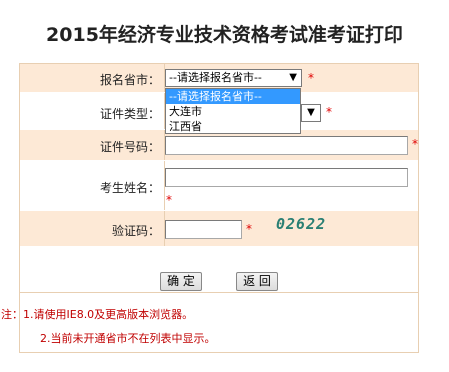 The height and width of the screenshot is (372, 449). Describe the element at coordinates (135, 231) in the screenshot. I see `captcha-label: 验证码：` at that location.